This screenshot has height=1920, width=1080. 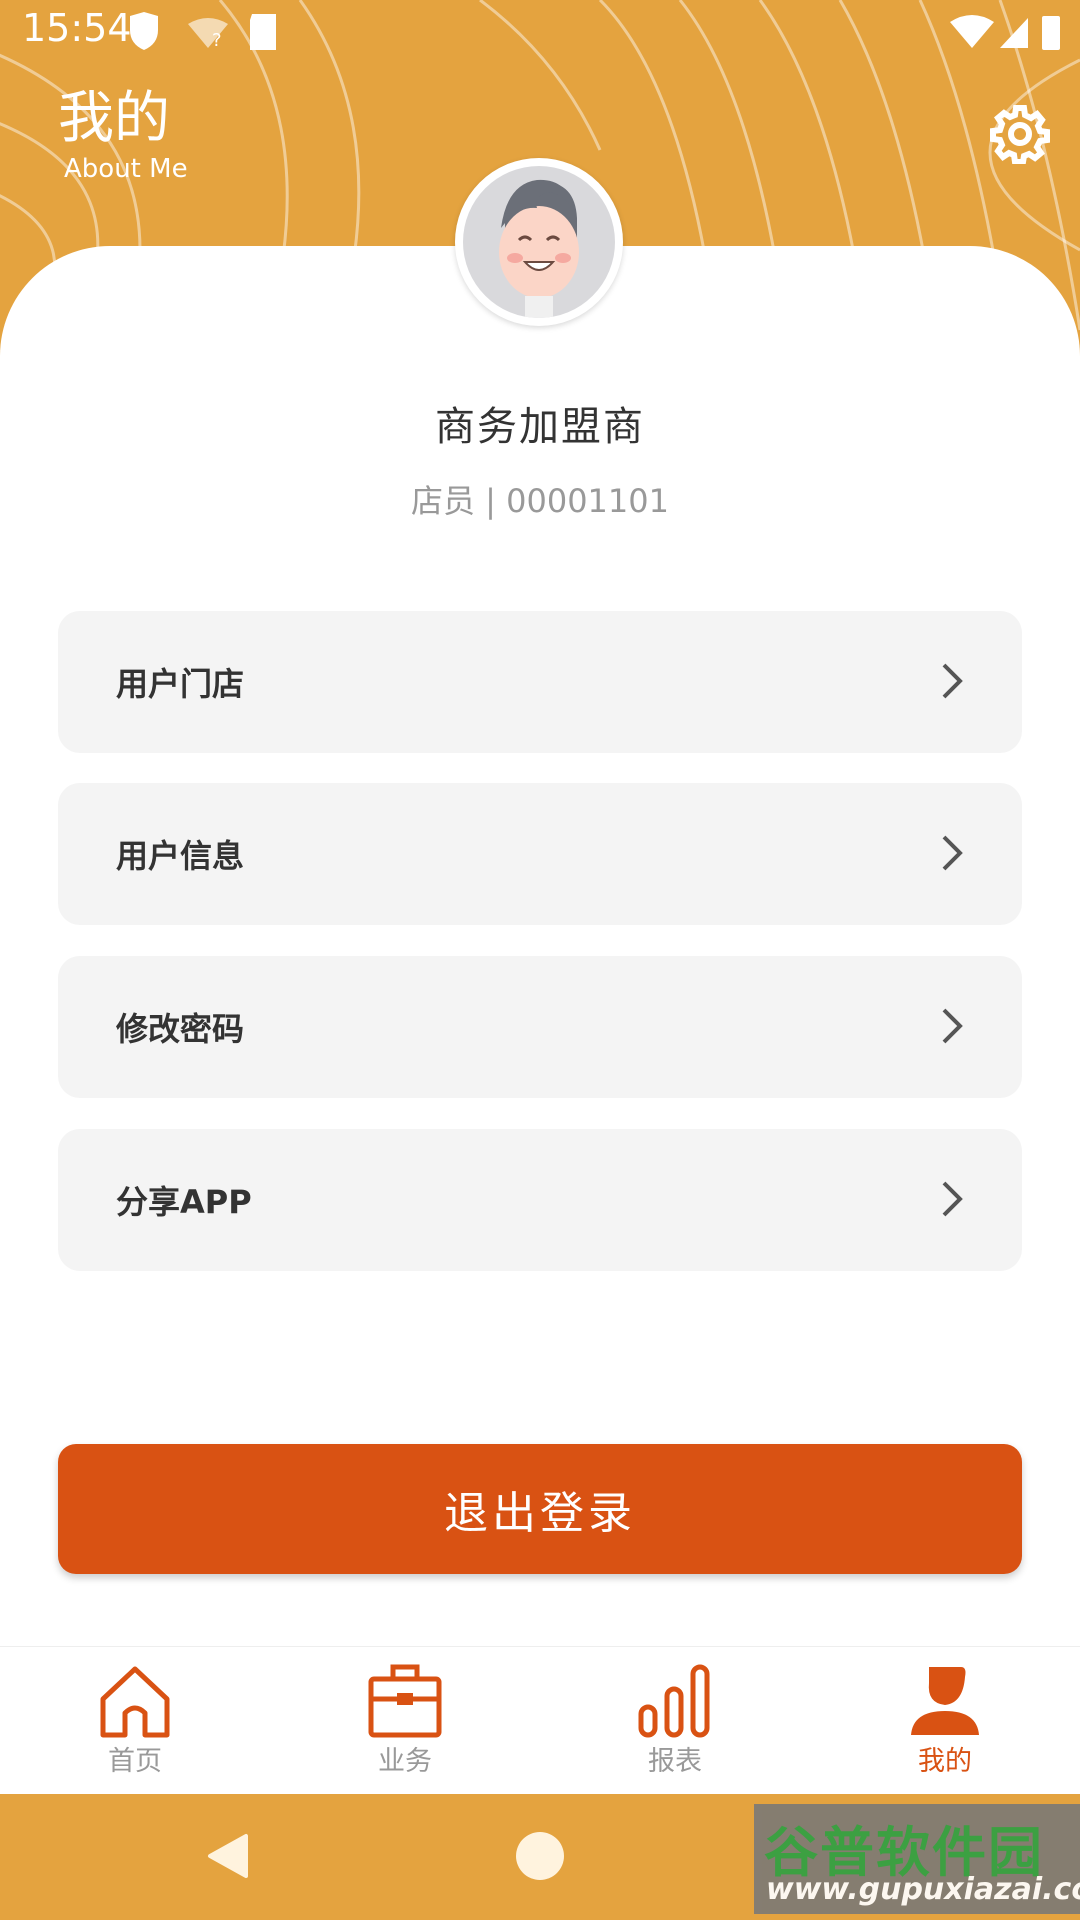 I want to click on status-icons-right, so click(x=1005, y=34).